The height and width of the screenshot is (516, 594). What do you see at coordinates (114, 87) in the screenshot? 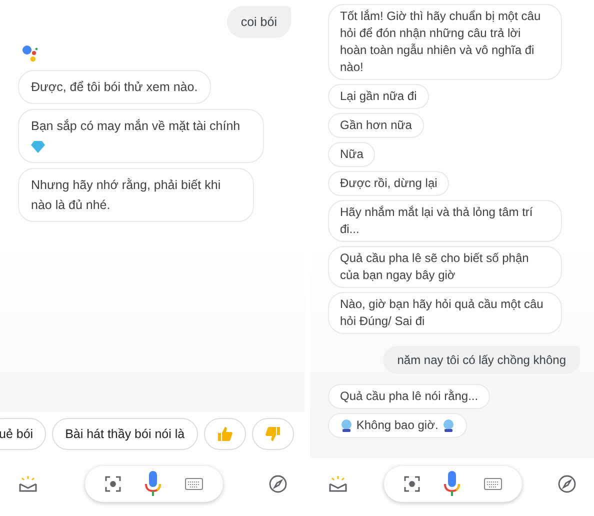
I see `assistant-message: Được, để tôi bói thử xem nào.` at bounding box center [114, 87].